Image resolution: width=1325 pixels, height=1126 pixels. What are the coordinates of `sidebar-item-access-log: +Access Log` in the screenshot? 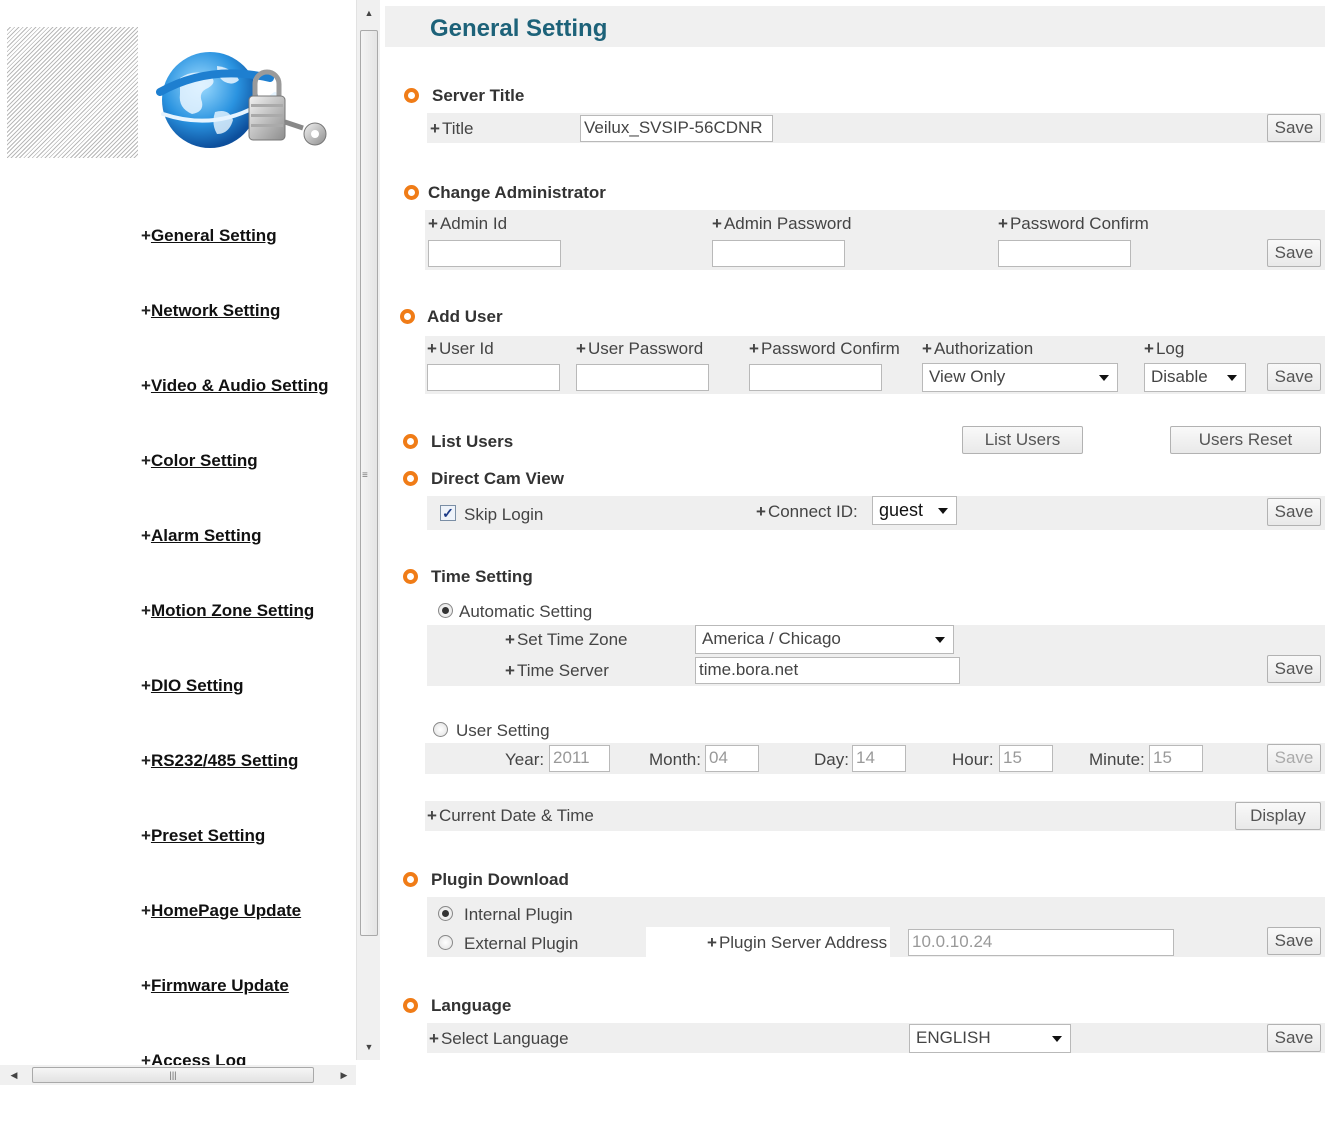 It's located at (235, 1088).